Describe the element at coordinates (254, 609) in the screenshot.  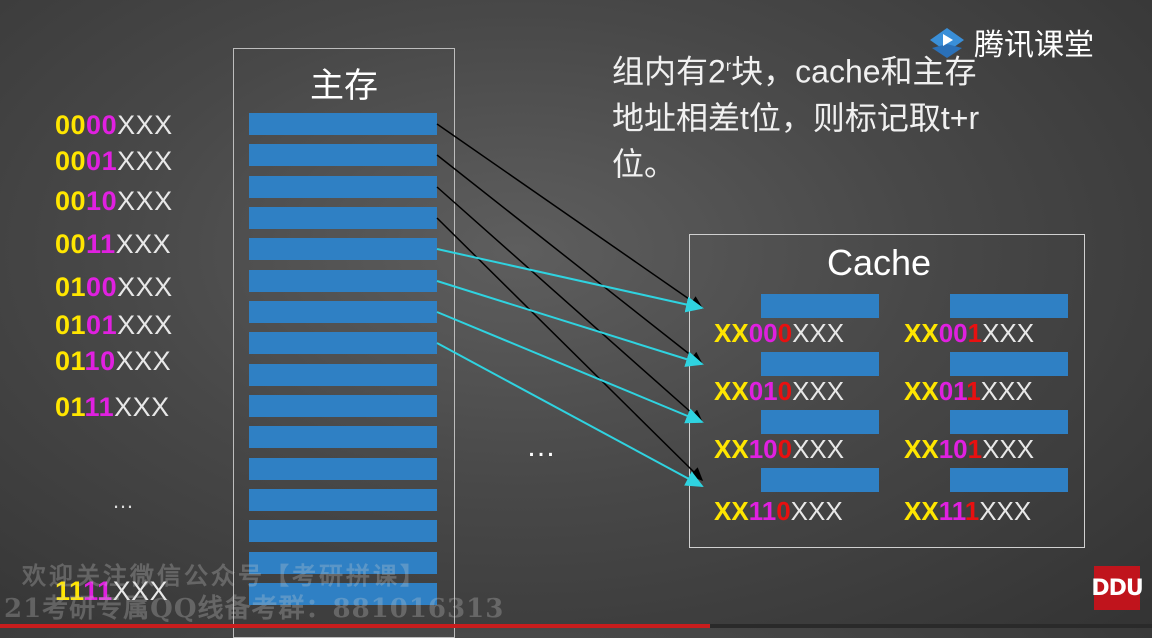
I see `watermark-line-2: 21考研专属QQ线备考群：881016313` at that location.